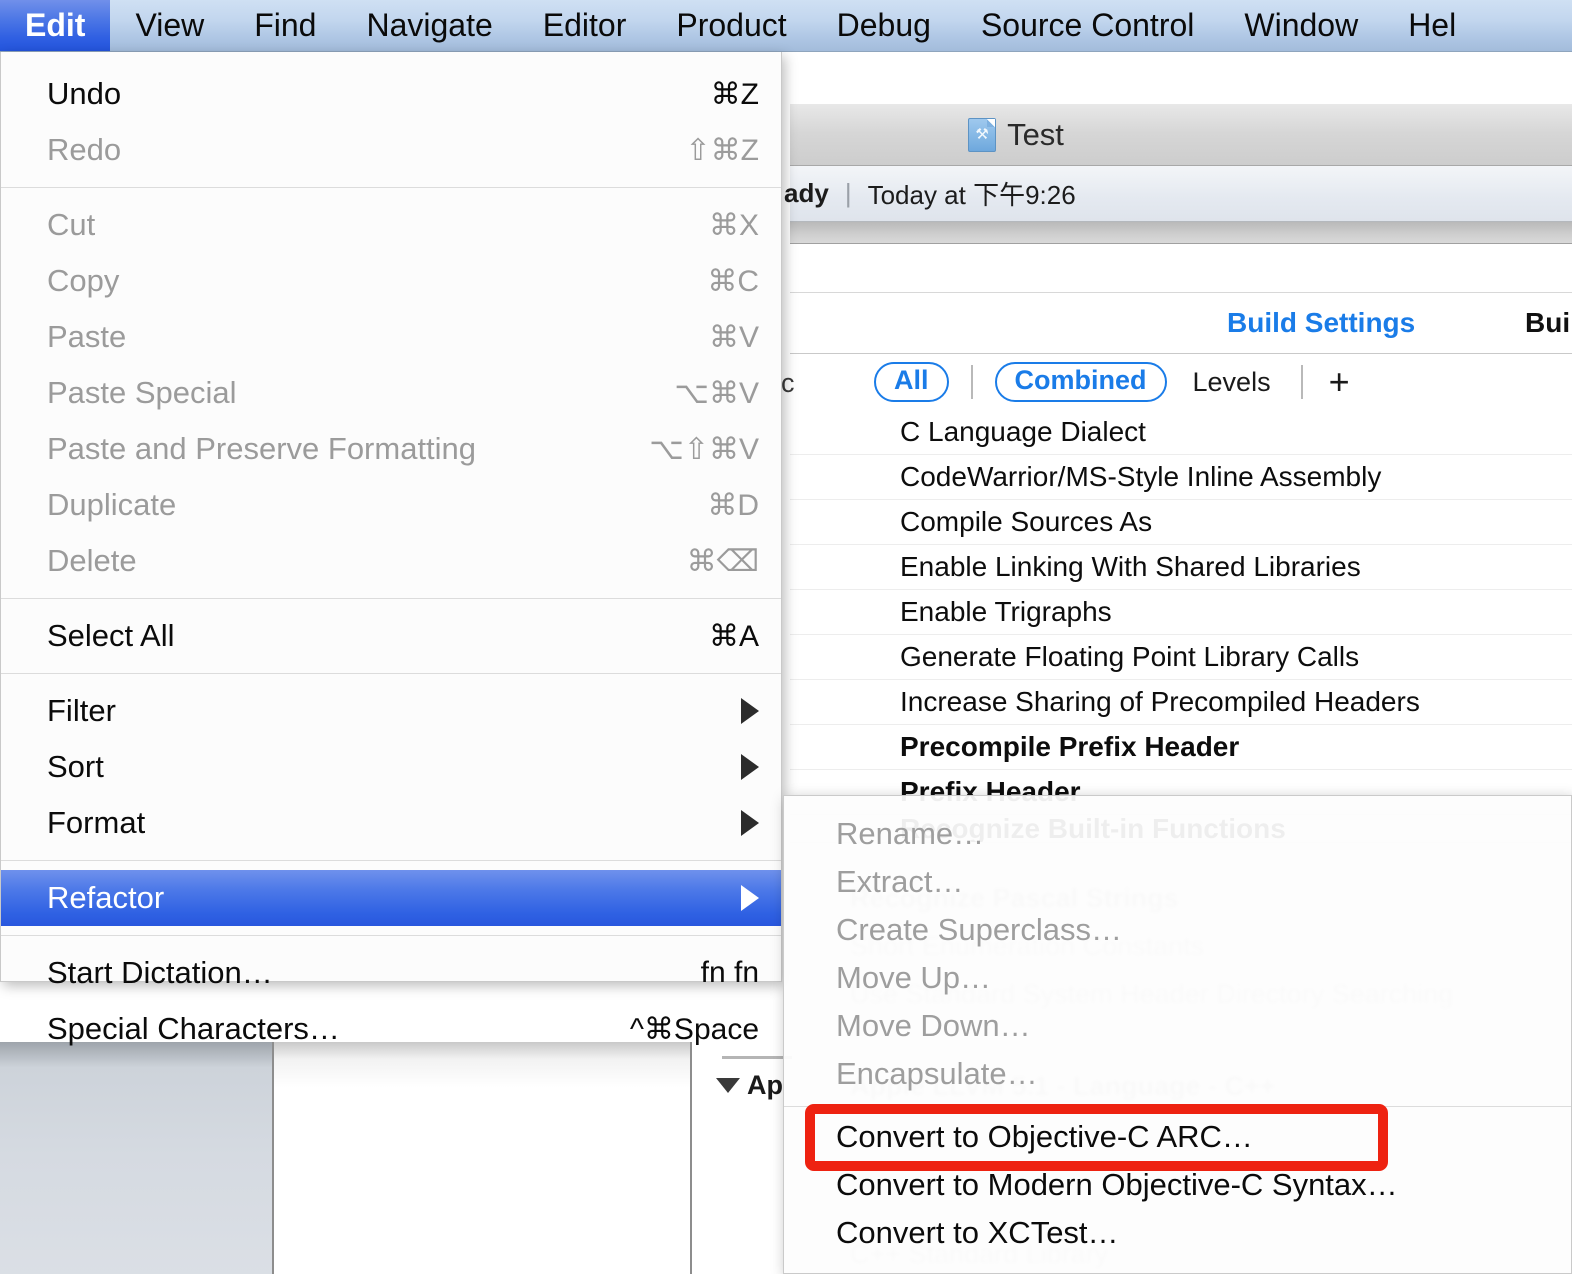 The width and height of the screenshot is (1572, 1274). I want to click on menubar-item-navigate: Navigate, so click(429, 25).